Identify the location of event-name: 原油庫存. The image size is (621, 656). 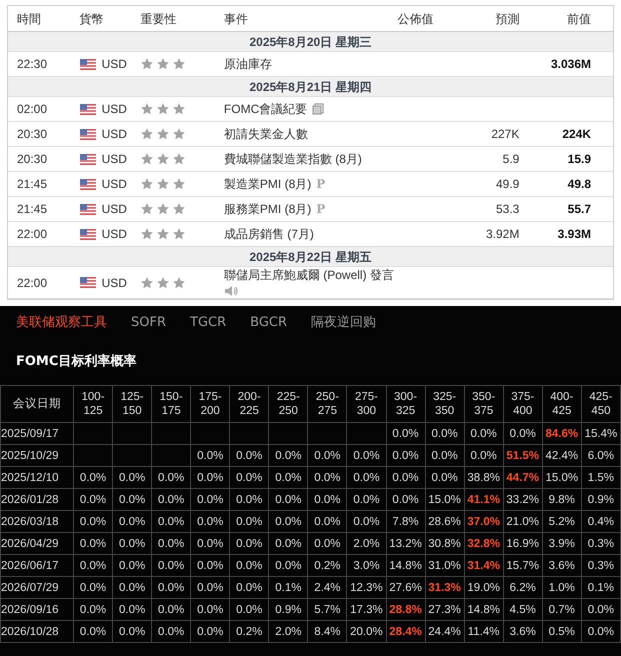
(248, 64).